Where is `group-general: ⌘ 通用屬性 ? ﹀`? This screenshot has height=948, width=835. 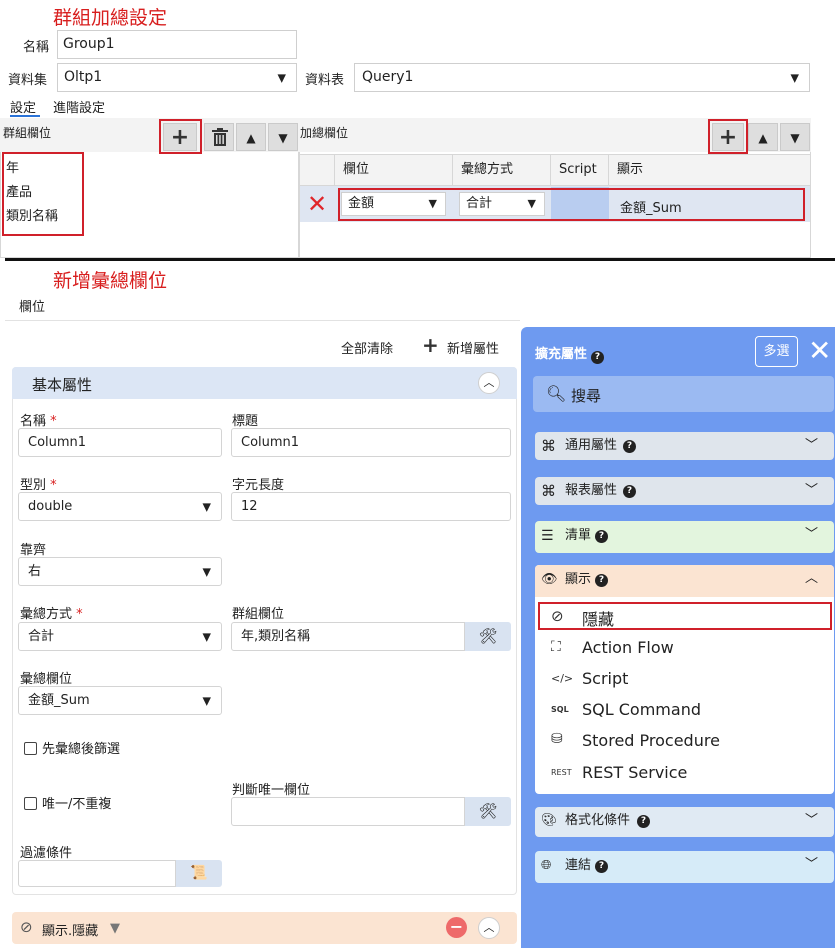 group-general: ⌘ 通用屬性 ? ﹀ is located at coordinates (684, 446).